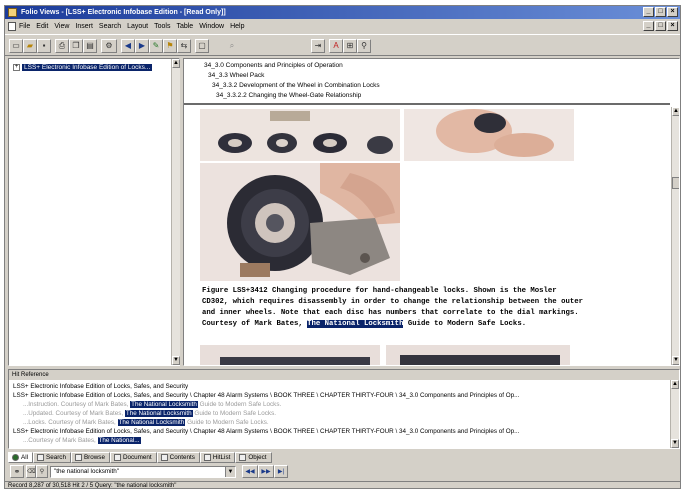  What do you see at coordinates (90, 46) in the screenshot?
I see `paste-icon: ▤` at bounding box center [90, 46].